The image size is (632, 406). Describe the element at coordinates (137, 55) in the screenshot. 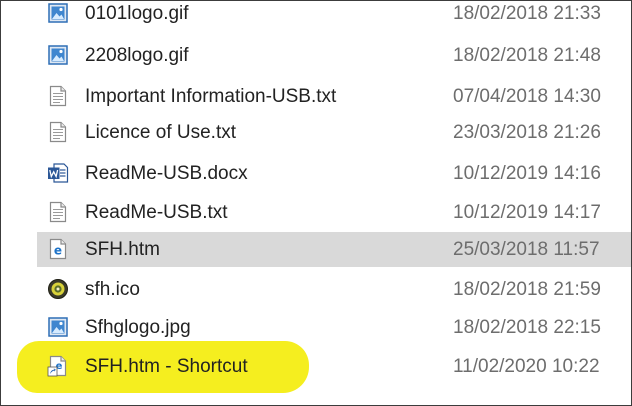

I see `file-name: 2208logo.gif` at that location.